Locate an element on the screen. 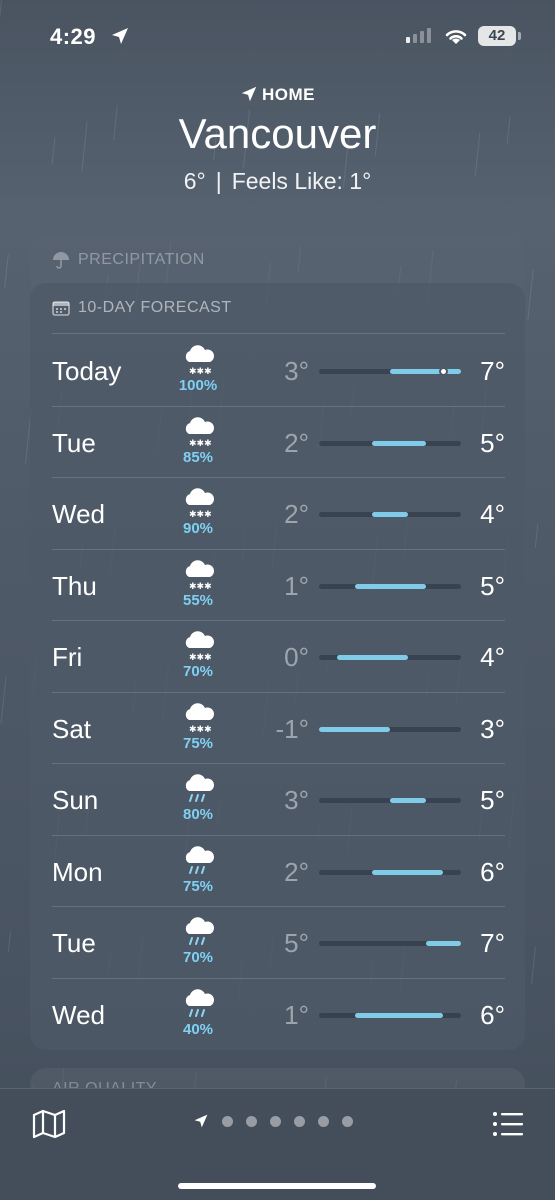 This screenshot has height=1200, width=555. forecast-row: Tue ✱✱✱ 85% 2° 5° is located at coordinates (278, 442).